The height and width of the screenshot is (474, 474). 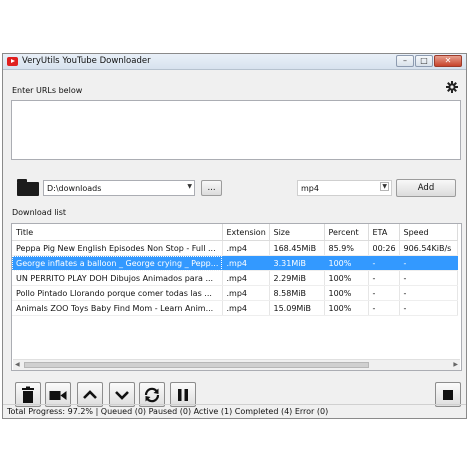 I want to click on column-header: Speed, so click(x=428, y=232).